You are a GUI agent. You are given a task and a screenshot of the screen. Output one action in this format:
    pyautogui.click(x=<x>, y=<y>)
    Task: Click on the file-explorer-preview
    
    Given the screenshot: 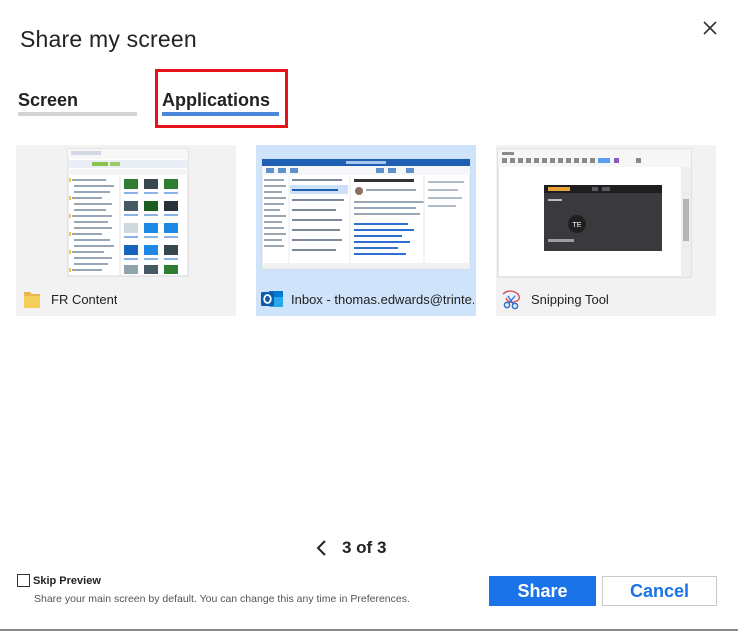 What is the action you would take?
    pyautogui.click(x=128, y=212)
    